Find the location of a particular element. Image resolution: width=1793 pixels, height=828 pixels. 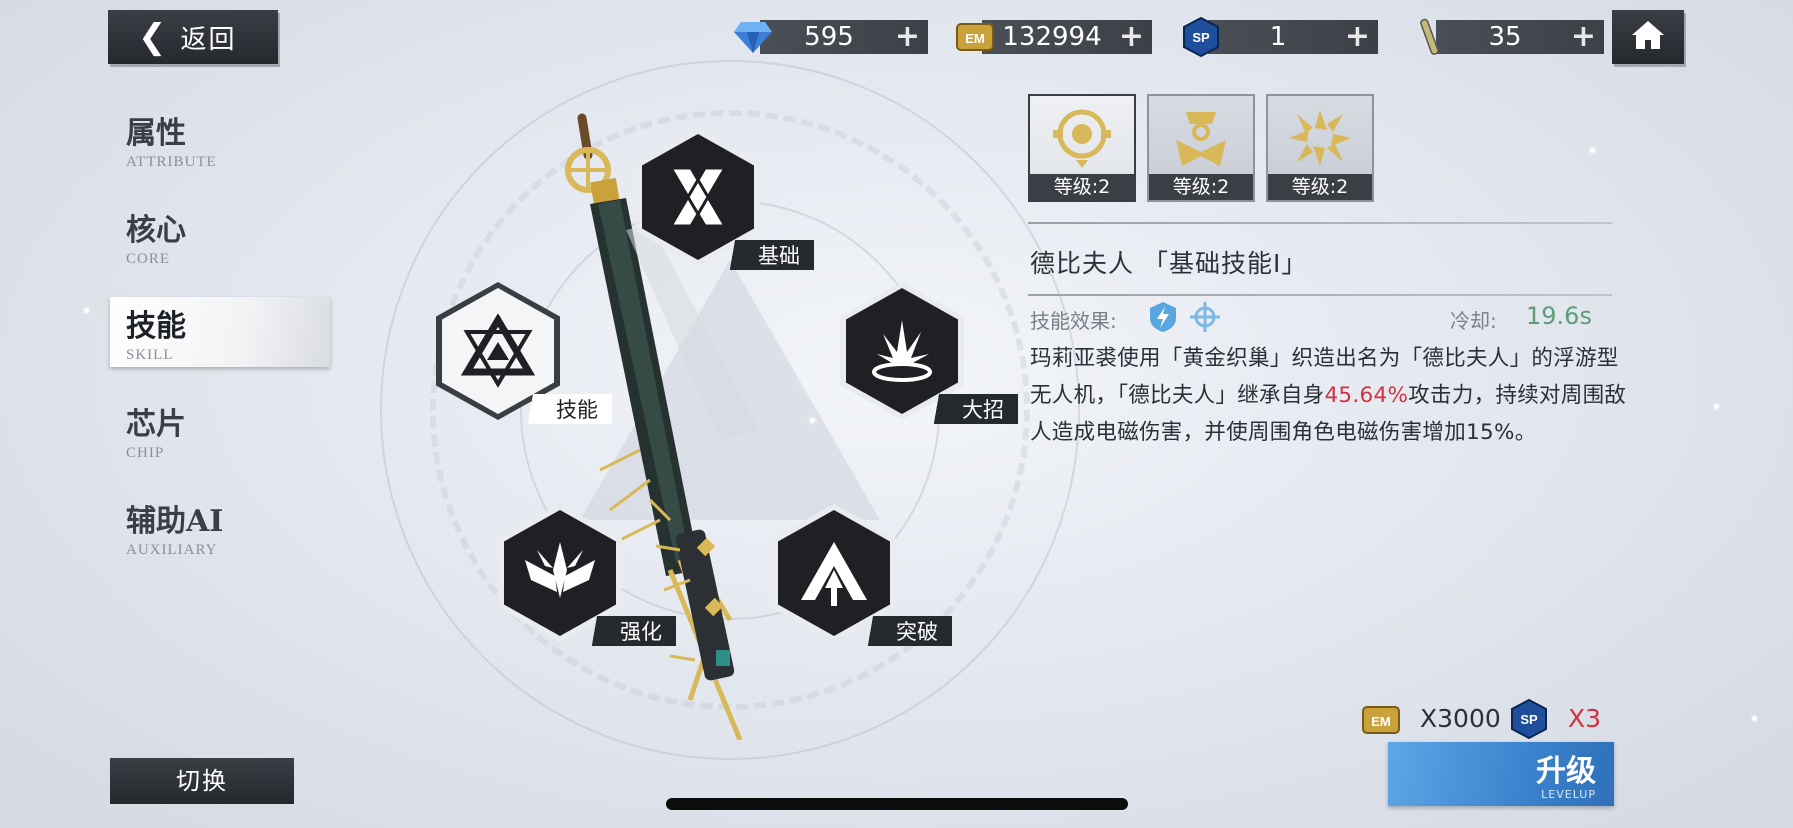

nav-label-cn: 技能 is located at coordinates (156, 326).